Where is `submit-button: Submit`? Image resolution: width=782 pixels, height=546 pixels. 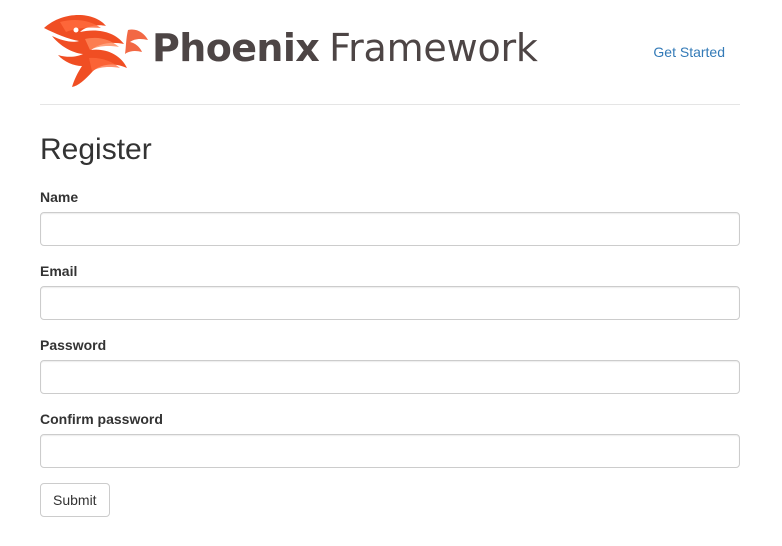 submit-button: Submit is located at coordinates (75, 500).